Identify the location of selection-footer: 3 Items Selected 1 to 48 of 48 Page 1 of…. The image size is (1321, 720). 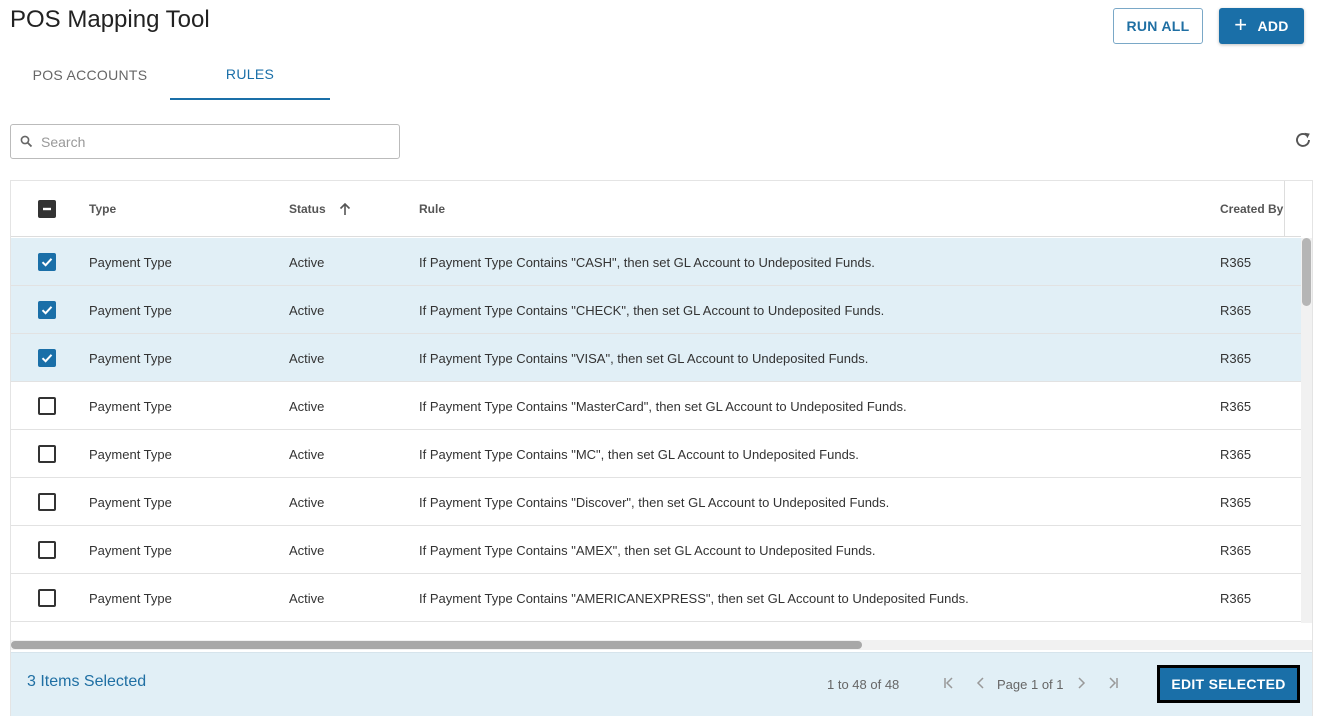
(661, 684).